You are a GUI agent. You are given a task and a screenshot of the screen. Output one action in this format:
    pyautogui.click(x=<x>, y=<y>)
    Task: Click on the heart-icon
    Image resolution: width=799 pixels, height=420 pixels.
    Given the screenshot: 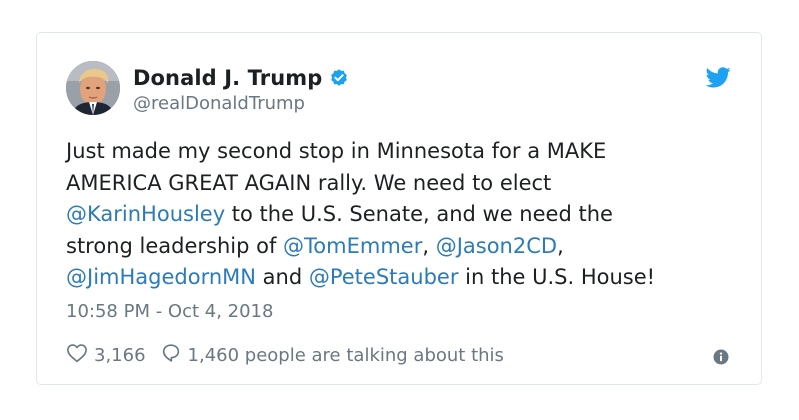 What is the action you would take?
    pyautogui.click(x=77, y=355)
    